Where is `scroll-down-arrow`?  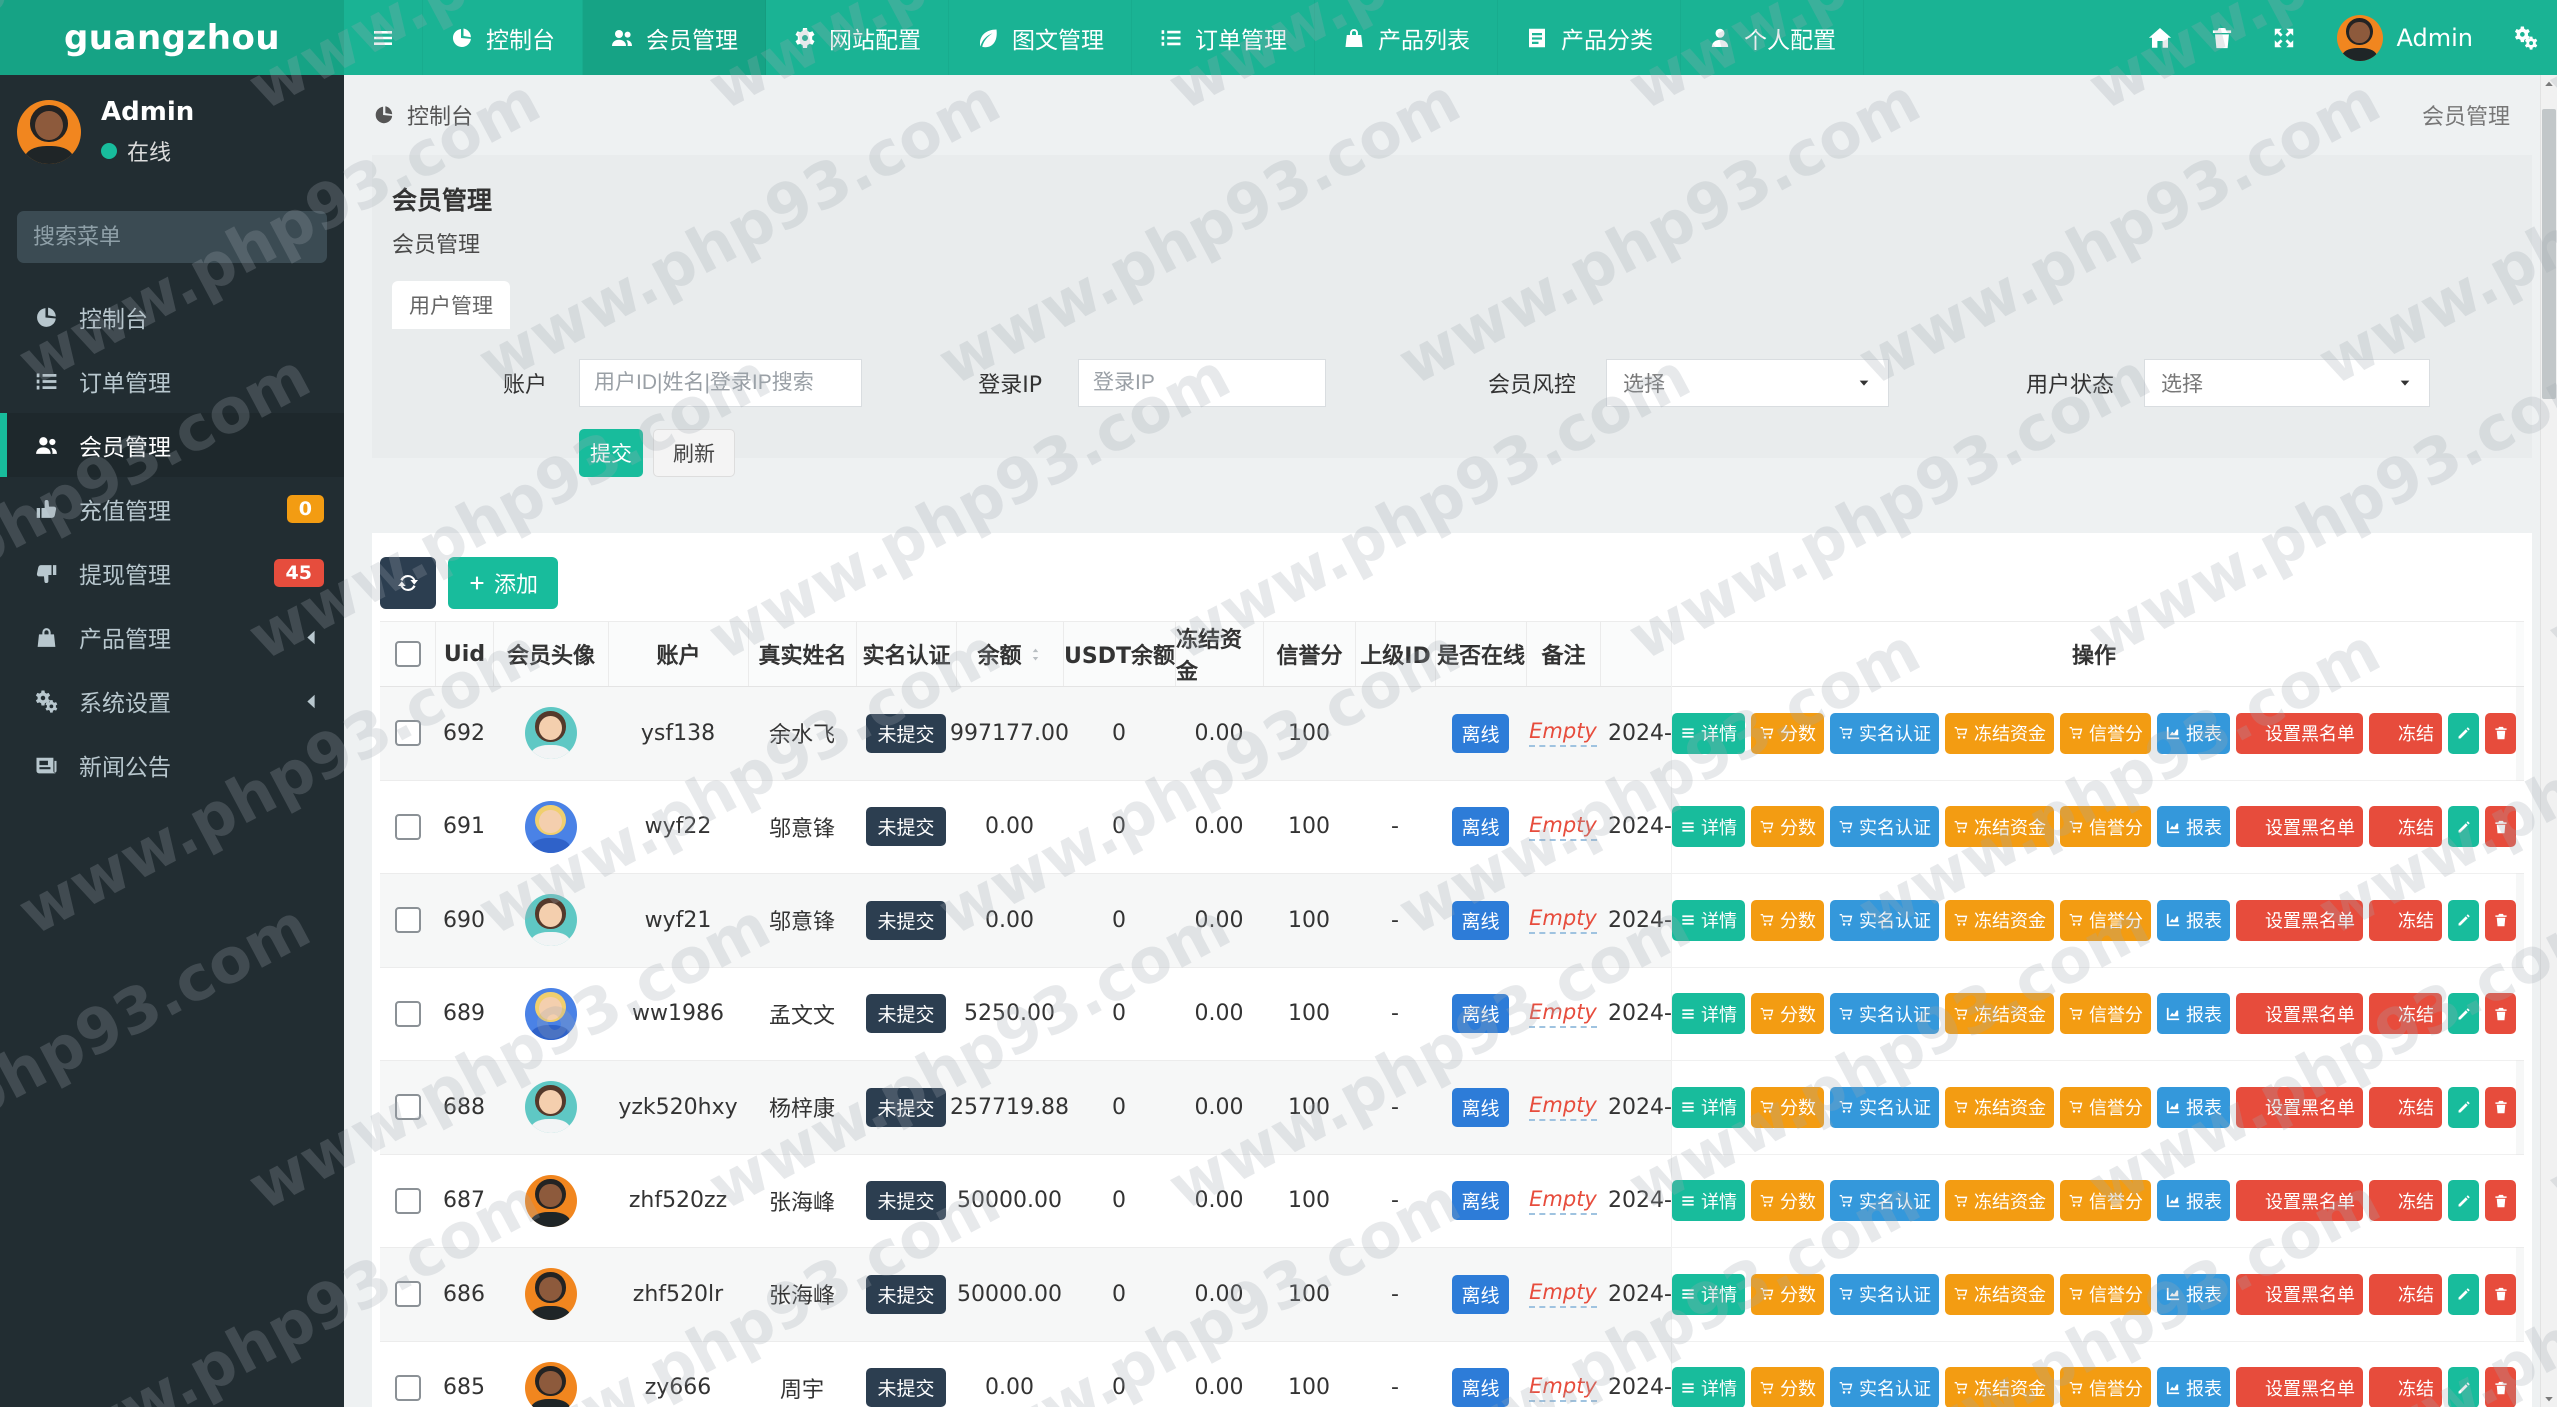
scroll-down-arrow is located at coordinates (2549, 1398).